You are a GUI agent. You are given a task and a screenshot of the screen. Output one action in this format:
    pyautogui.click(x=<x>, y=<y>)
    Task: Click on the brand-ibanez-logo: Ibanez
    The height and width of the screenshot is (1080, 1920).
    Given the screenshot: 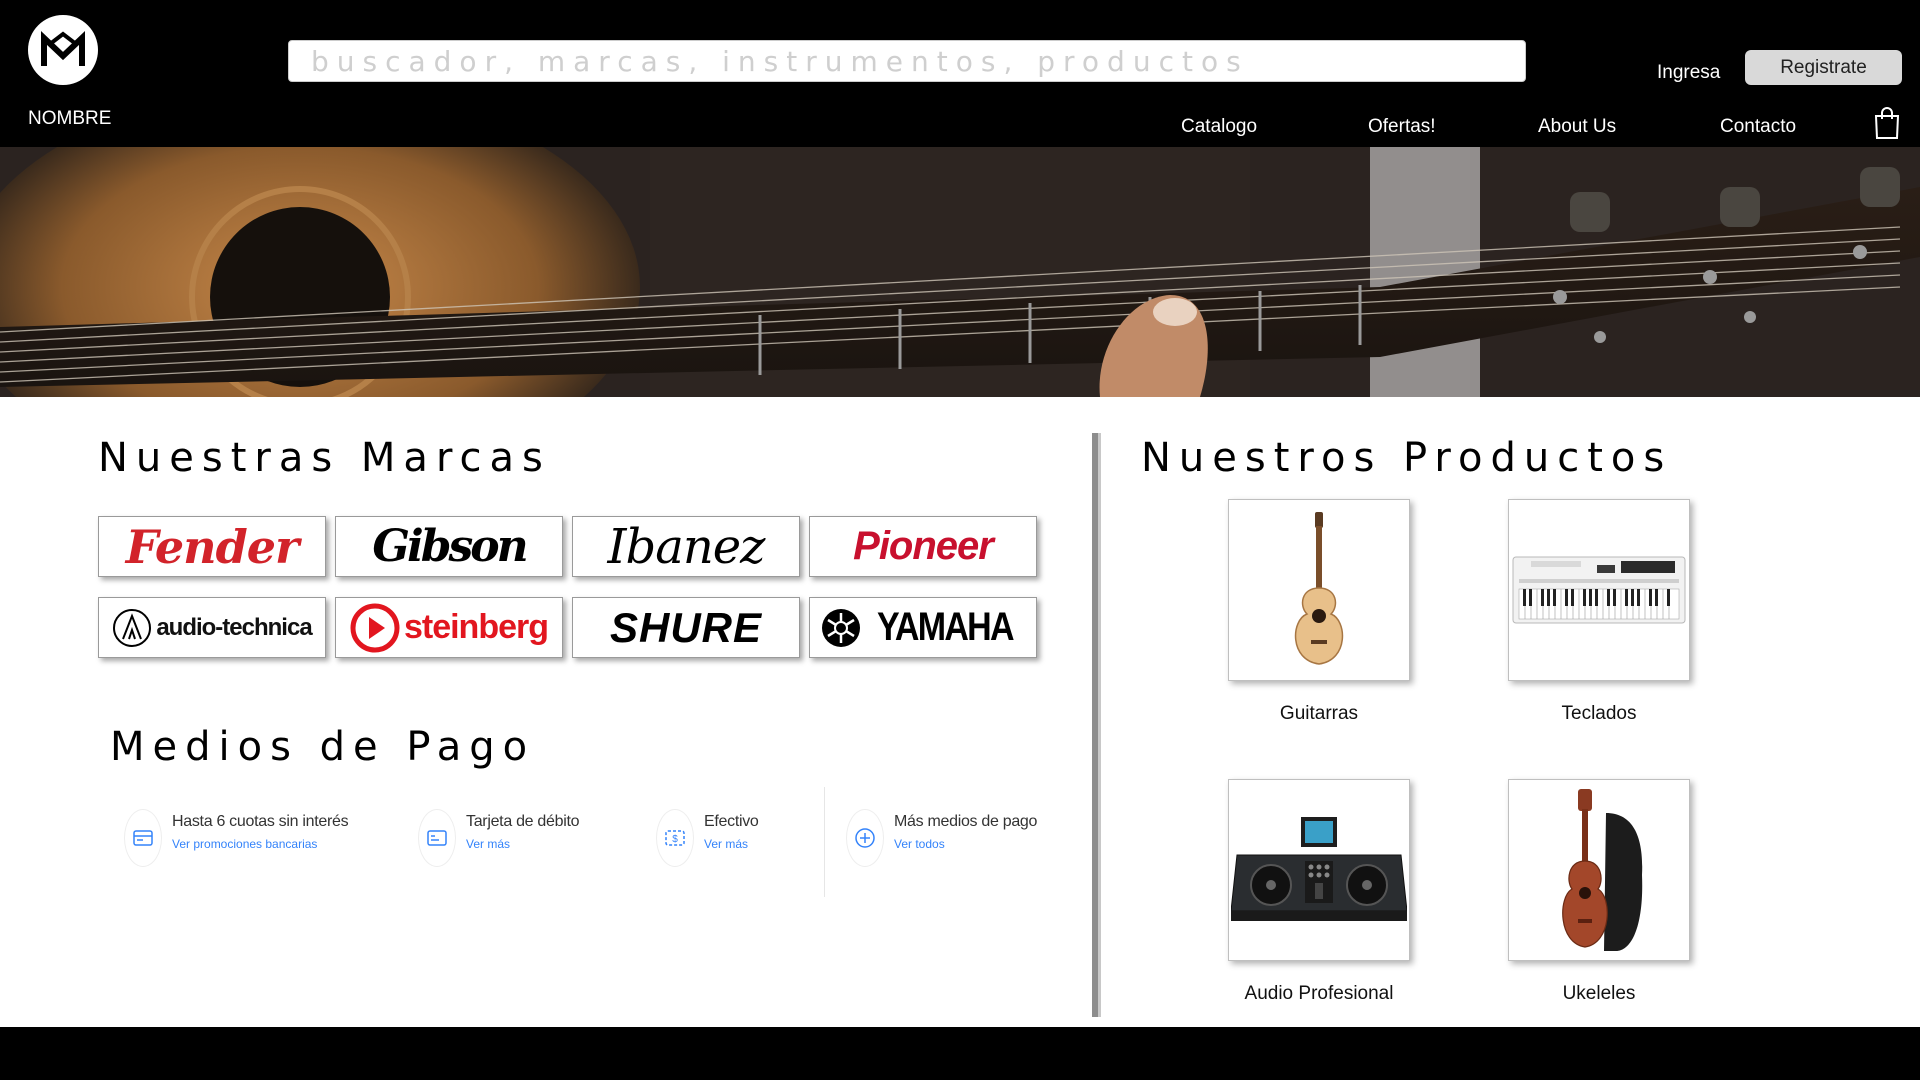 What is the action you would take?
    pyautogui.click(x=686, y=546)
    